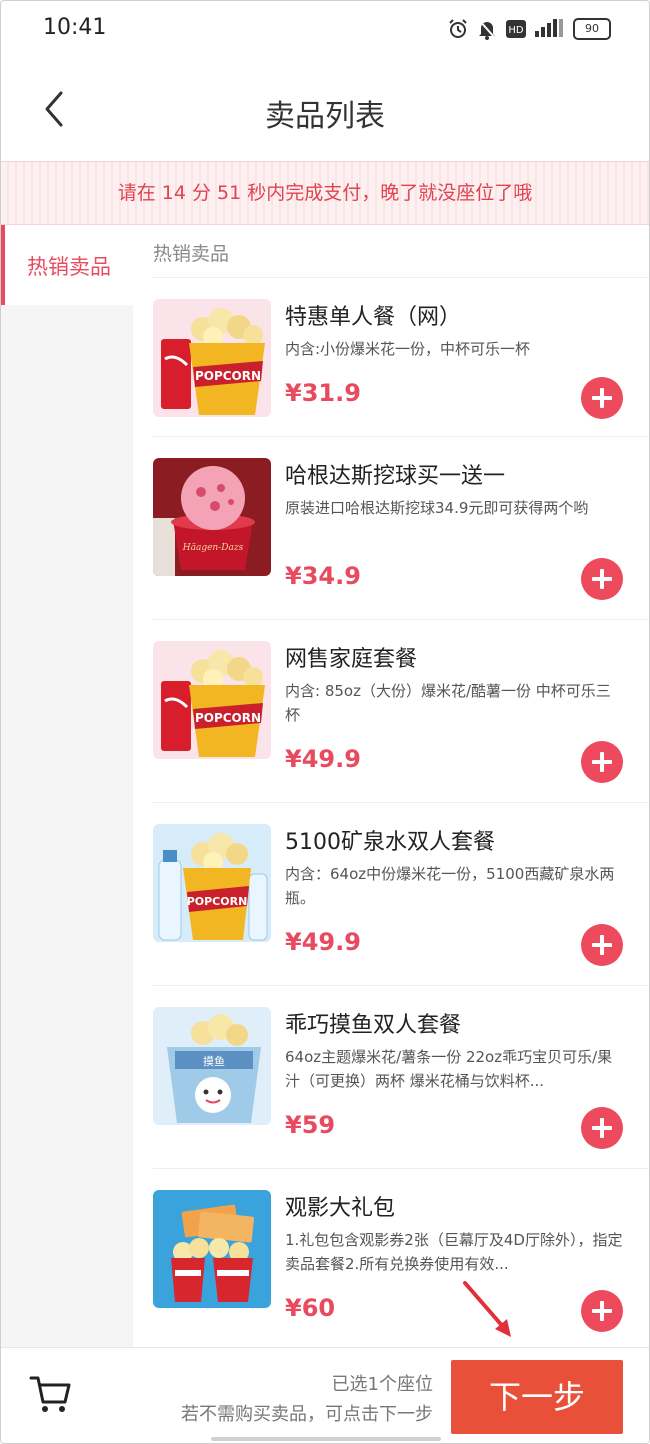  I want to click on product-price: ¥59, so click(310, 1125).